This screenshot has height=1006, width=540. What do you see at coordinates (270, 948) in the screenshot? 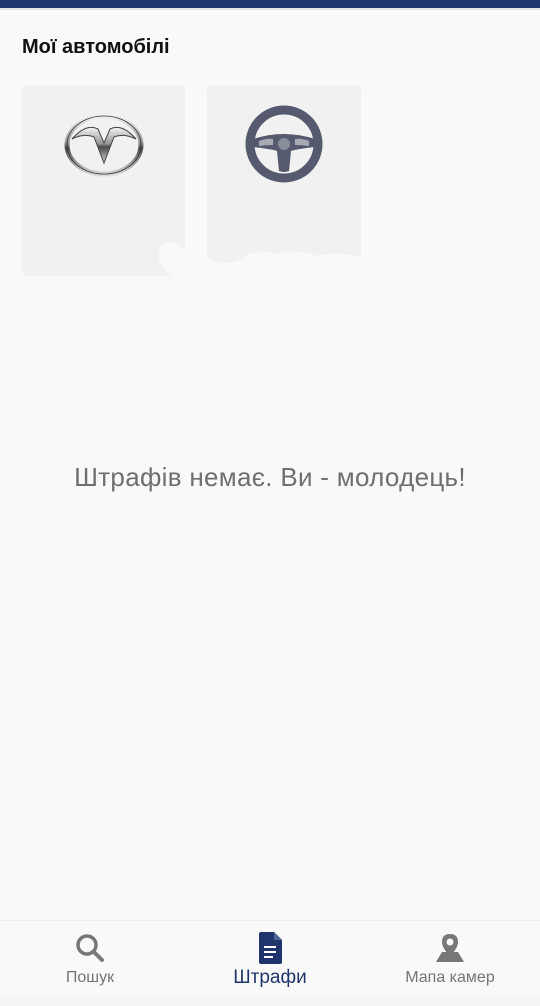
I see `document-icon` at bounding box center [270, 948].